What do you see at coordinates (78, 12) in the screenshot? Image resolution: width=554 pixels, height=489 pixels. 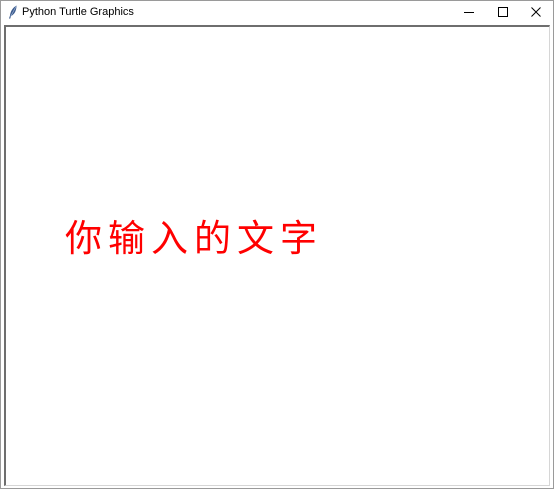 I see `window-title: Python Turtle Graphics` at bounding box center [78, 12].